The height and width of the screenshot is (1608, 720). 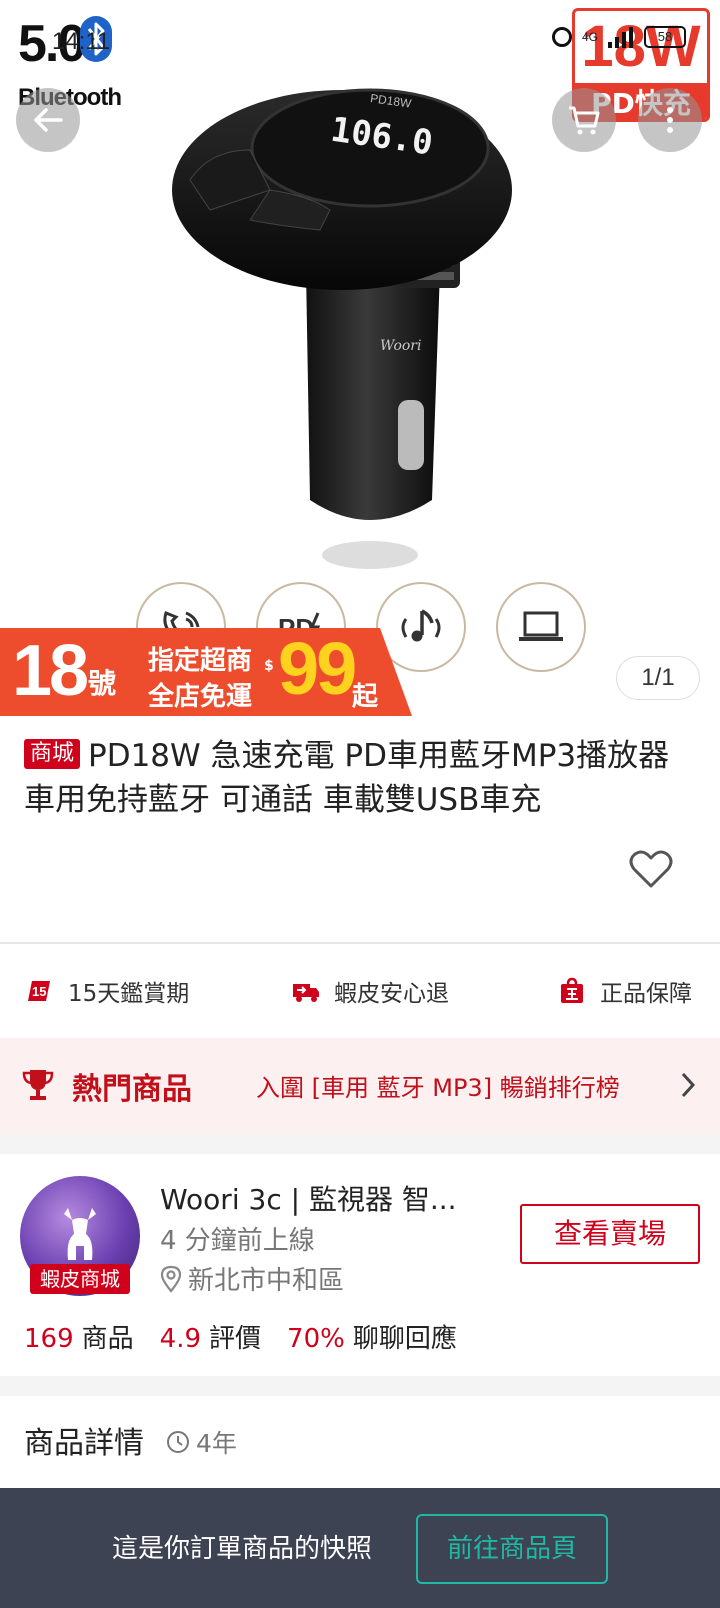 I want to click on hot-title: 熱門商品, so click(x=132, y=1089).